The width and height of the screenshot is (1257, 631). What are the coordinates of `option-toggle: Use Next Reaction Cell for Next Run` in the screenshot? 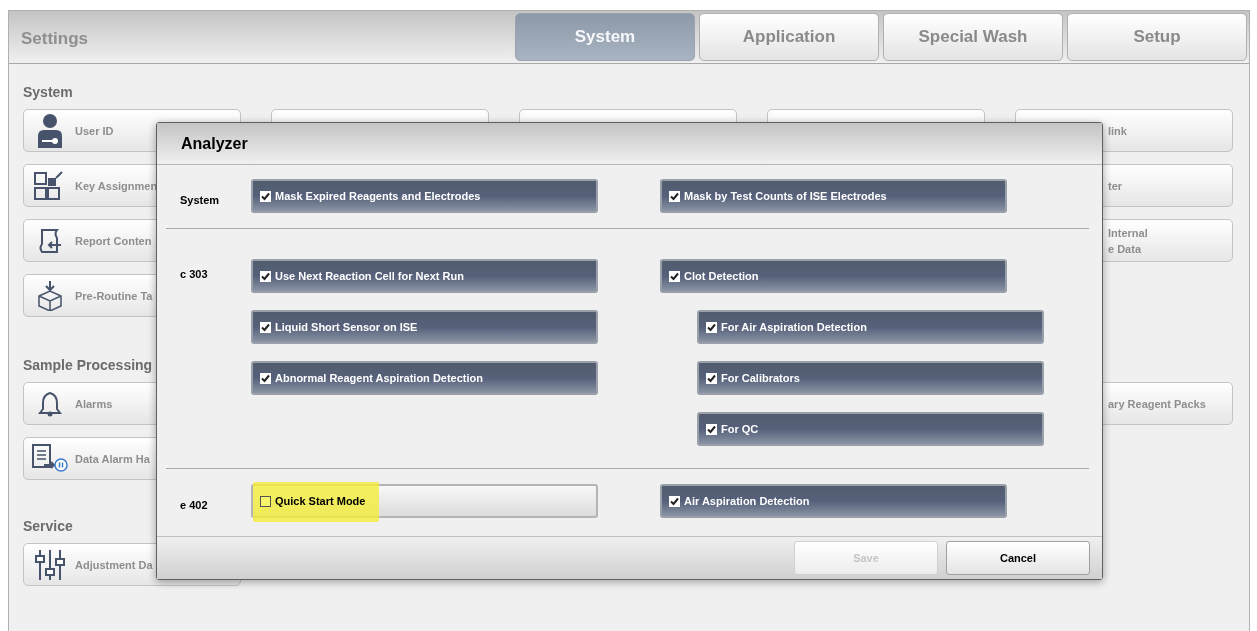 It's located at (424, 276).